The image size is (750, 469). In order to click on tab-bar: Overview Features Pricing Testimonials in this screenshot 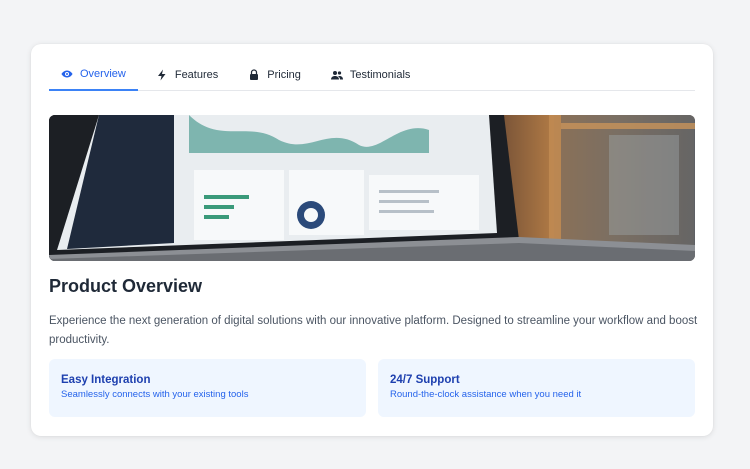, I will do `click(372, 74)`.